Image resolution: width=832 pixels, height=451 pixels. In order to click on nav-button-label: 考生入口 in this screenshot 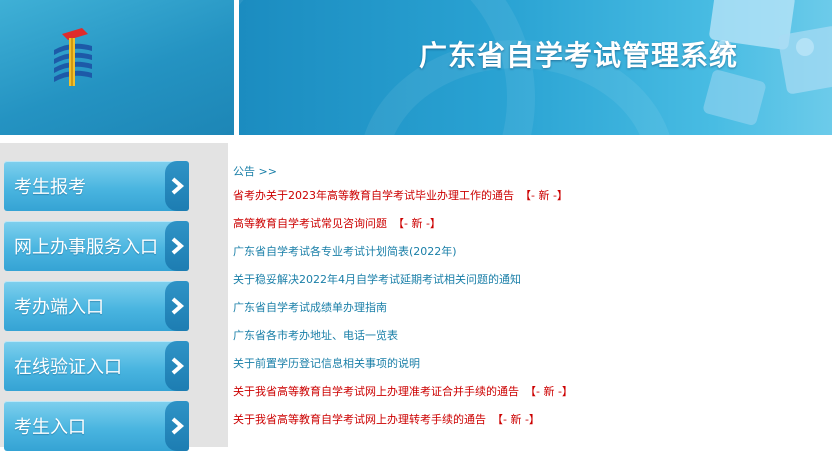, I will do `click(50, 427)`.